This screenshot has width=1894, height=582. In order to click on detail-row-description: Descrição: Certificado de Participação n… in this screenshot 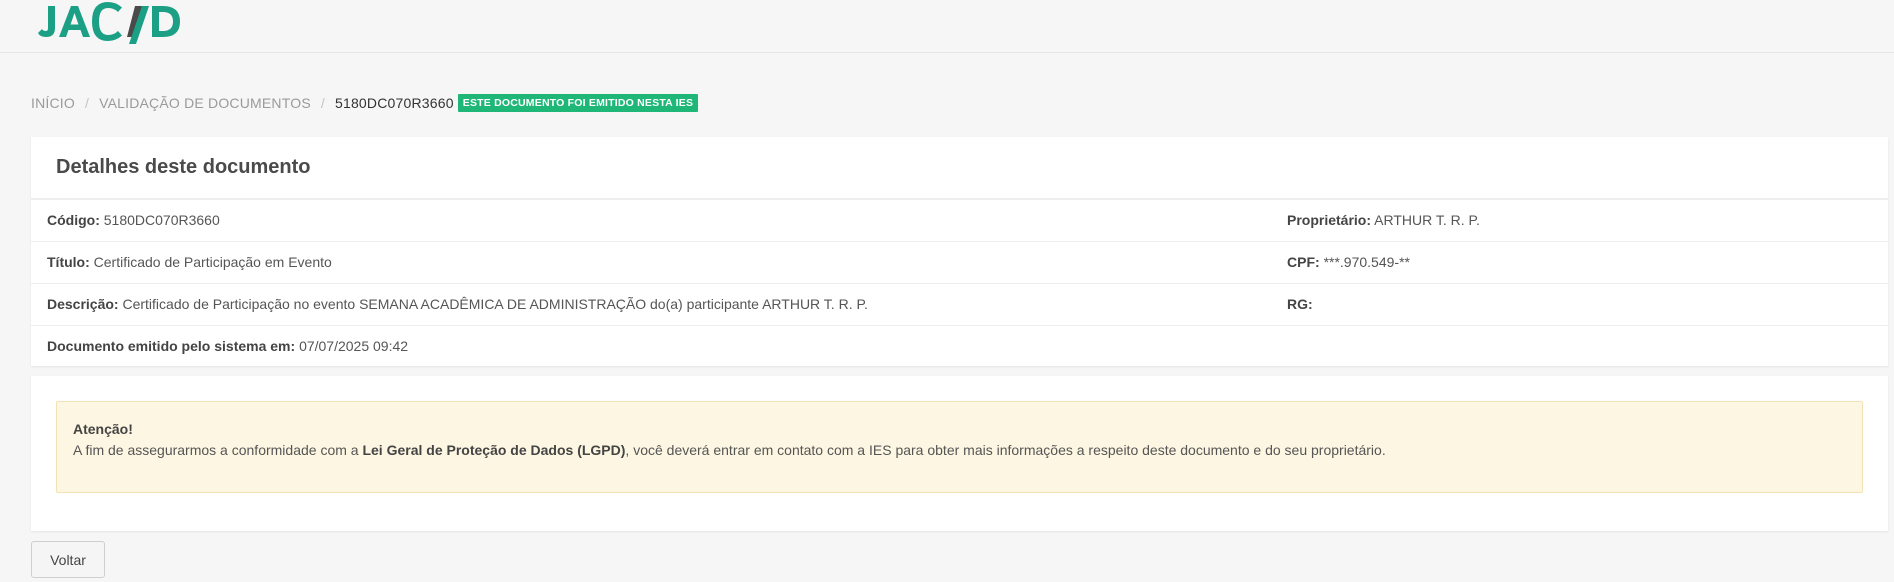, I will do `click(959, 304)`.